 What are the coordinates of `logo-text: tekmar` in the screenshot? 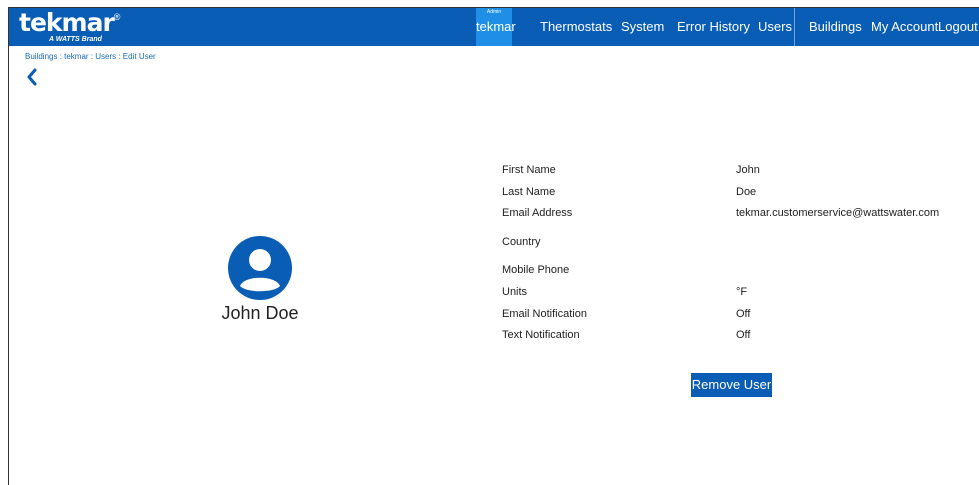 It's located at (67, 22).